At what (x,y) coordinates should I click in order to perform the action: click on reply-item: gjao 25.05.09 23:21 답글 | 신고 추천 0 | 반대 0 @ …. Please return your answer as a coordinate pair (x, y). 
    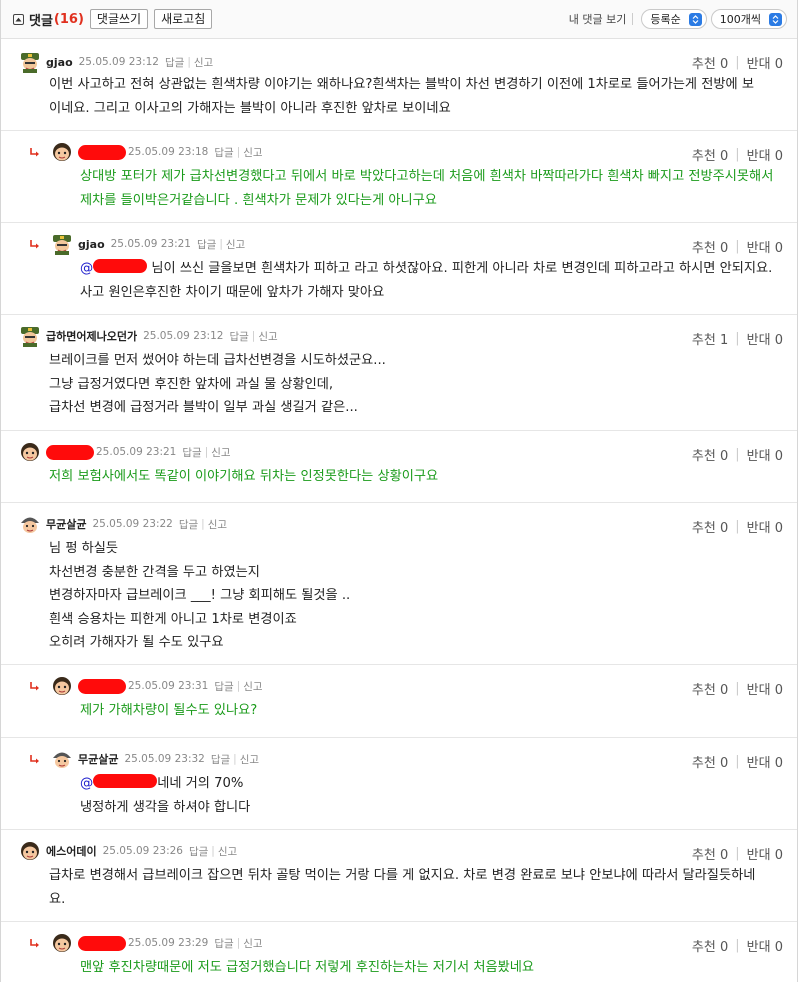
    Looking at the image, I should click on (399, 269).